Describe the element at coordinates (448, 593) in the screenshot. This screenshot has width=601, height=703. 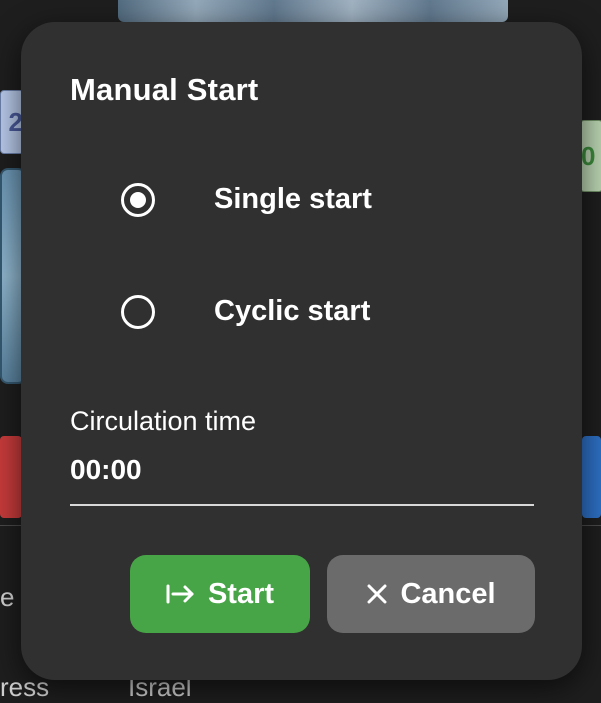
I see `cancel-button-label: Cancel` at that location.